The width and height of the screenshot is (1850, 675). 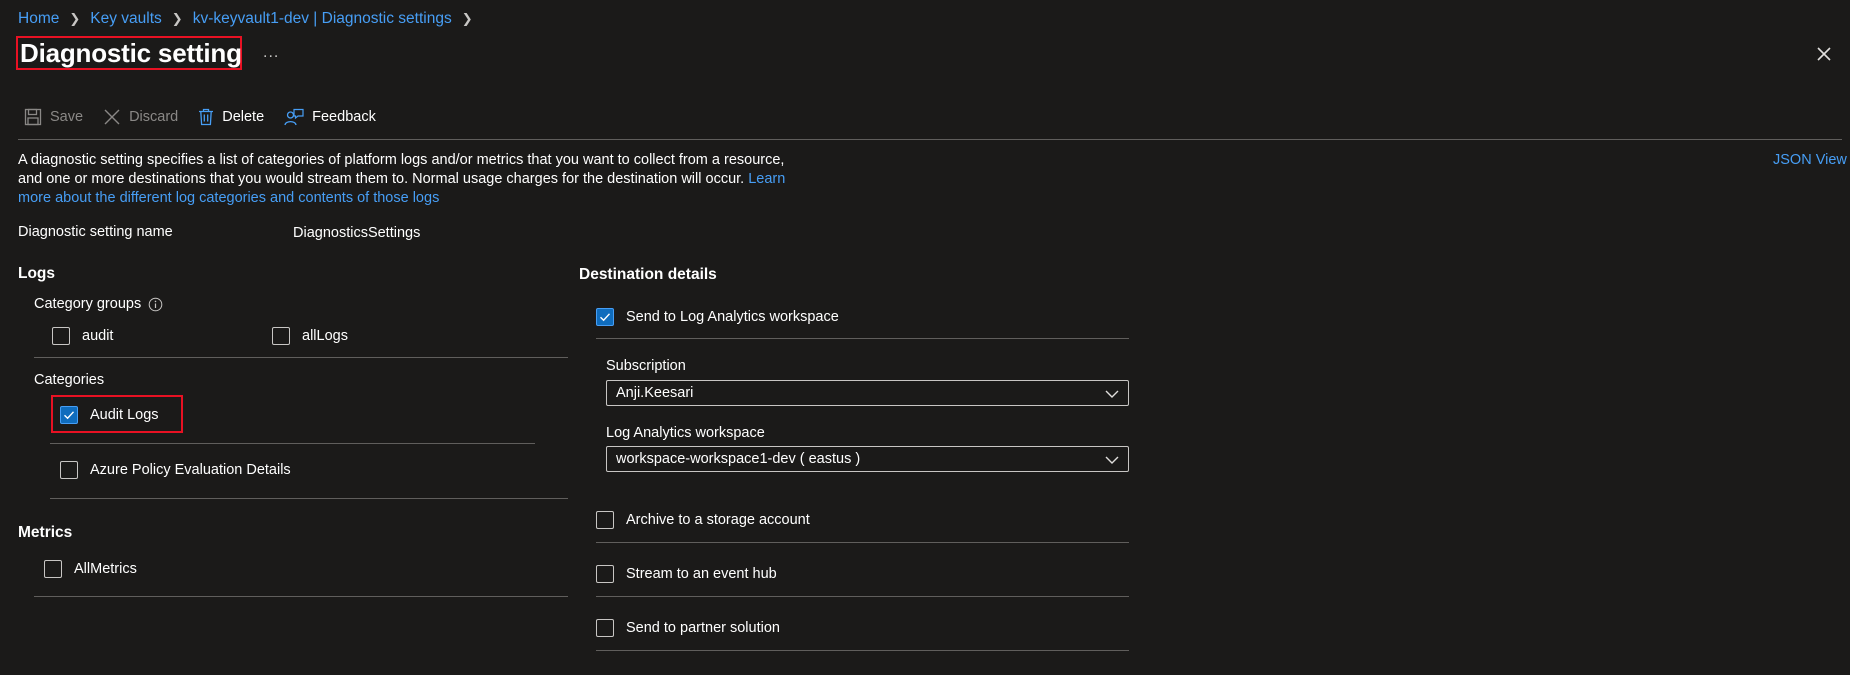 I want to click on discard-button: Discard, so click(x=140, y=117).